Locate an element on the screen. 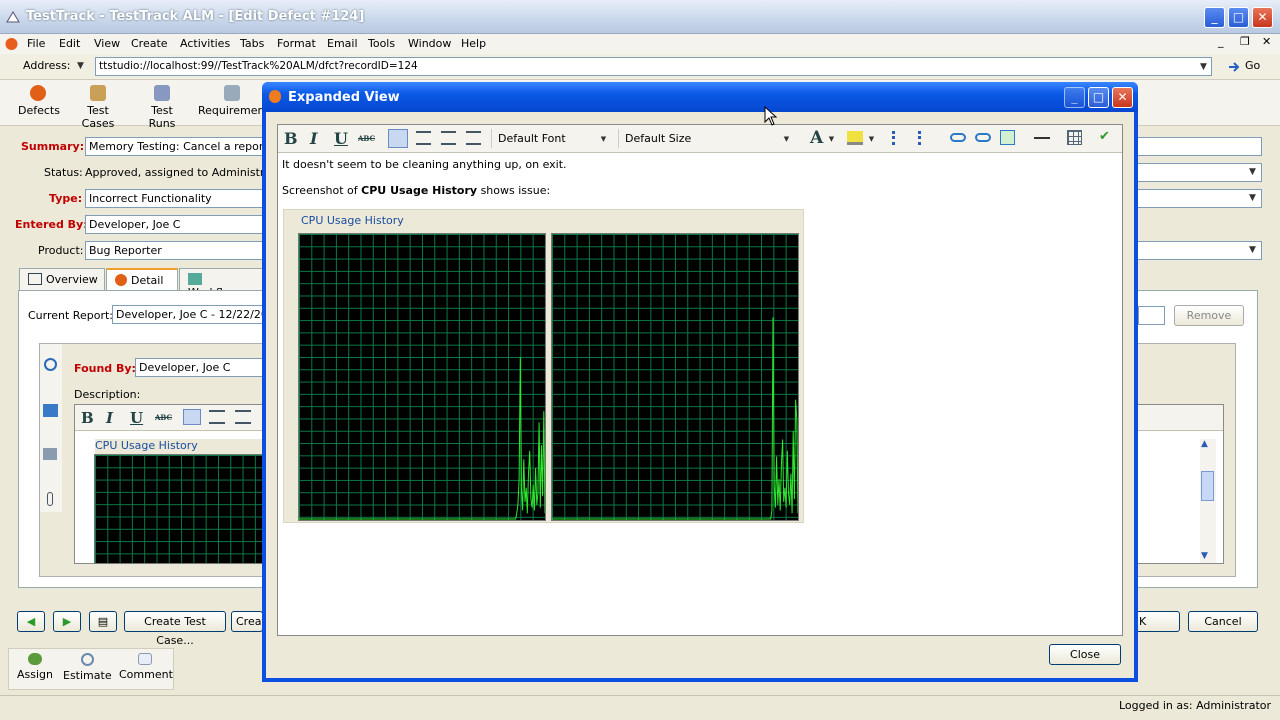 The height and width of the screenshot is (720, 1280). text-color-icon: A is located at coordinates (816, 138).